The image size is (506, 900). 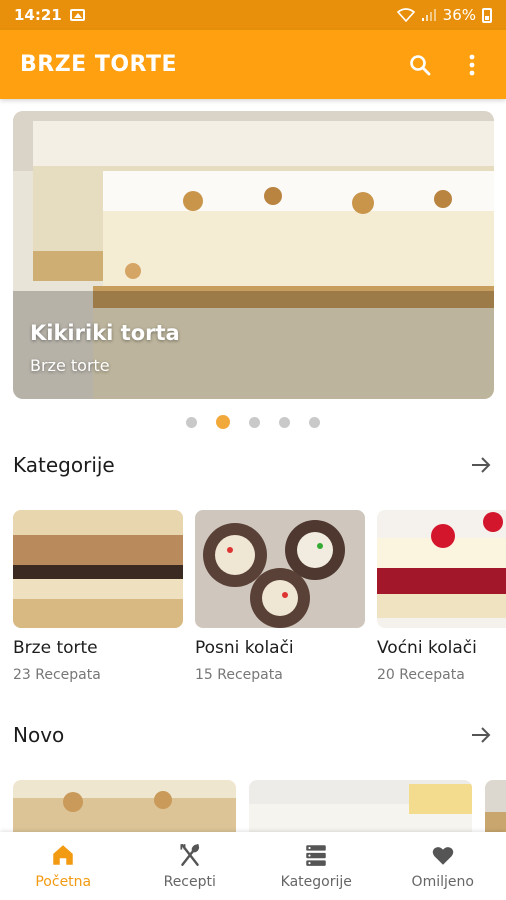 What do you see at coordinates (55, 648) in the screenshot?
I see `category-name: Brze torte` at bounding box center [55, 648].